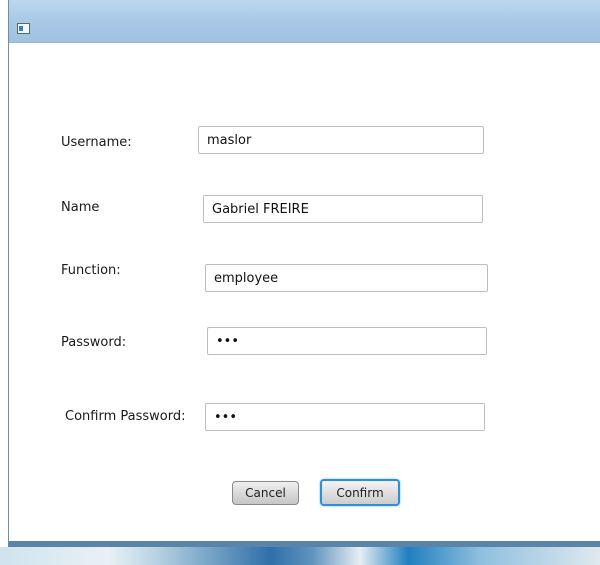  What do you see at coordinates (125, 416) in the screenshot?
I see `confirm-password-label: Confirm Password:` at bounding box center [125, 416].